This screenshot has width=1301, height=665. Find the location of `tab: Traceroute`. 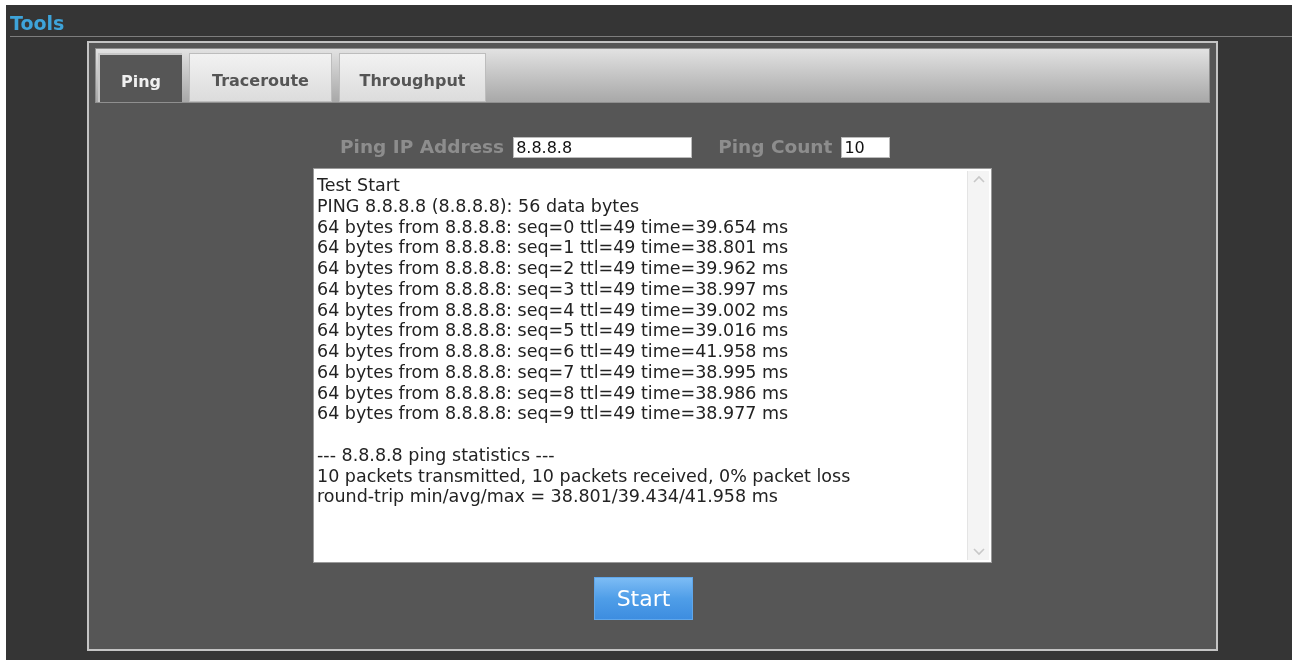

tab: Traceroute is located at coordinates (260, 77).